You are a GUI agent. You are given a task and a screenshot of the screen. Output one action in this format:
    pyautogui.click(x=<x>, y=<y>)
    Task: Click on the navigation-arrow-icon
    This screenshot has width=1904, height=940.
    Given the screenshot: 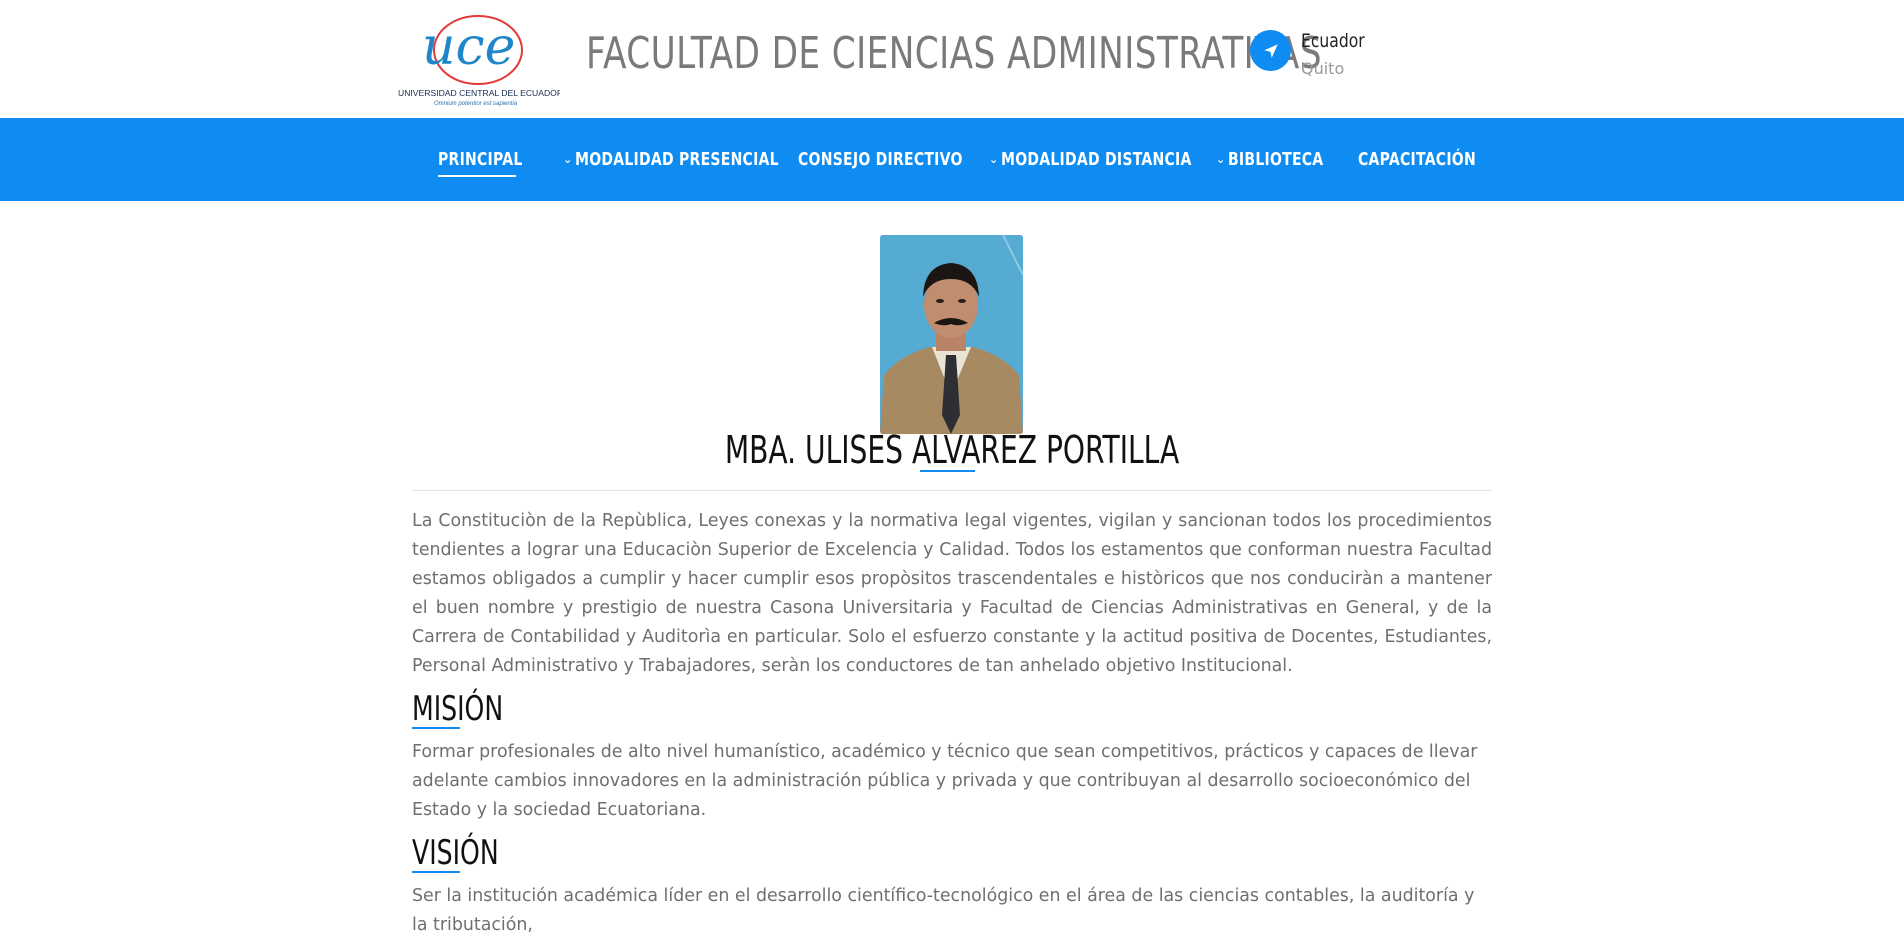 What is the action you would take?
    pyautogui.click(x=1270, y=50)
    